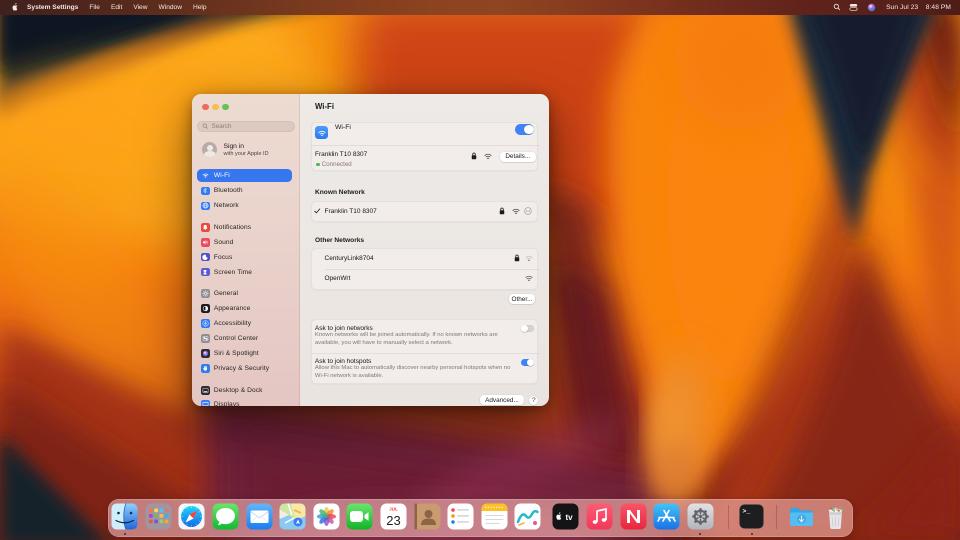 The image size is (960, 540). Describe the element at coordinates (393, 509) in the screenshot. I see `svg-text: JUL` at that location.